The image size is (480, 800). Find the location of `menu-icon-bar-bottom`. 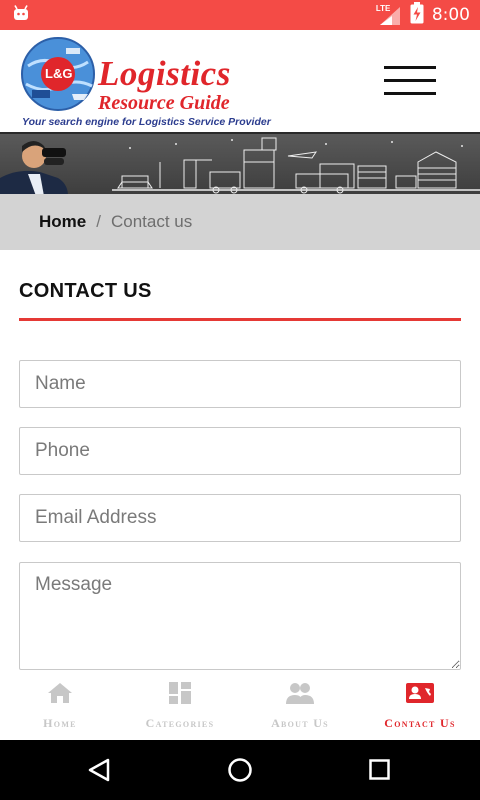

menu-icon-bar-bottom is located at coordinates (410, 93).